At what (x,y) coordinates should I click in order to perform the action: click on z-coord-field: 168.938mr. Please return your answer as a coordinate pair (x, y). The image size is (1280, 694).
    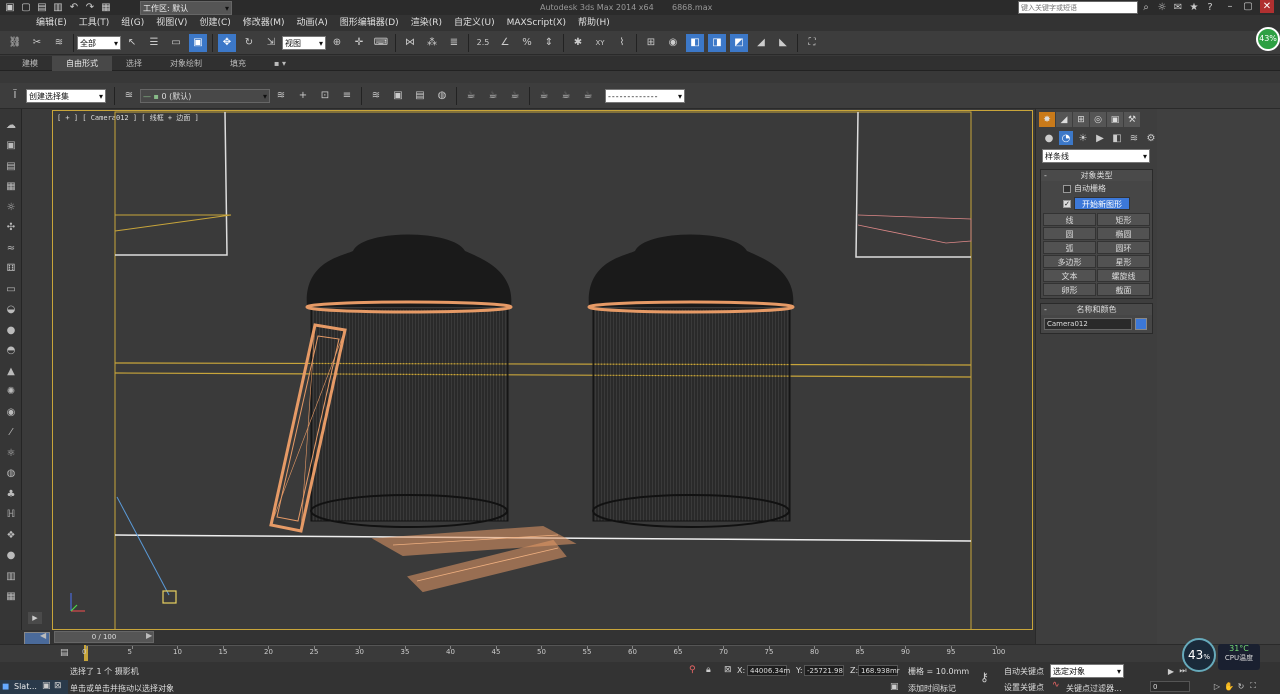
    Looking at the image, I should click on (879, 670).